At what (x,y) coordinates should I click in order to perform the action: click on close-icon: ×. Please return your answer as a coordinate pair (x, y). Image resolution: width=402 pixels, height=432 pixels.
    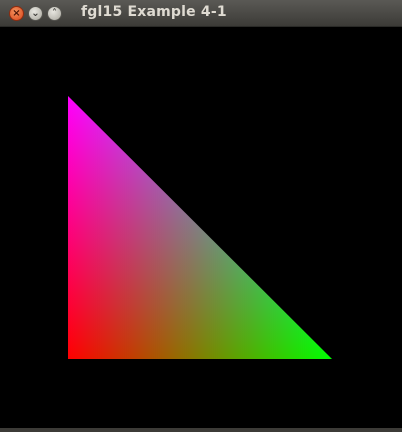
    Looking at the image, I should click on (16, 13).